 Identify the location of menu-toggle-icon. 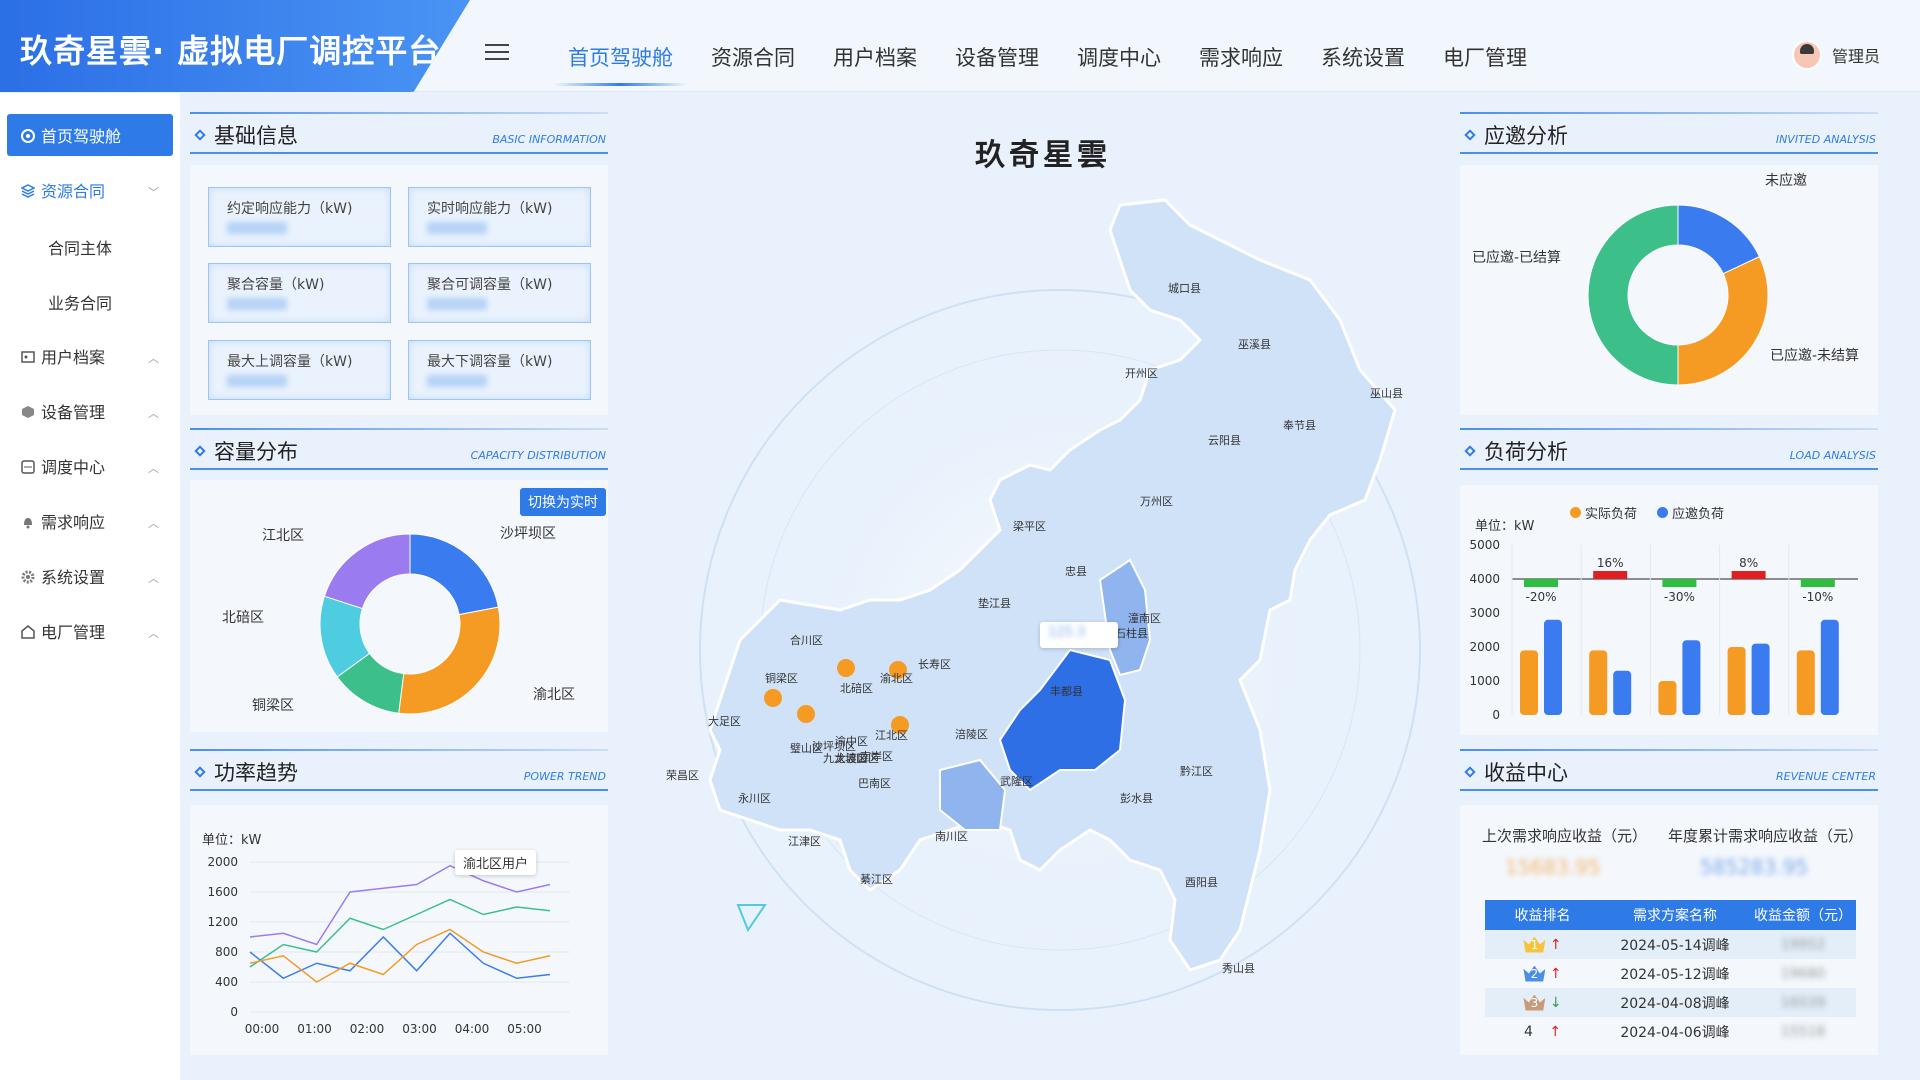
(497, 53).